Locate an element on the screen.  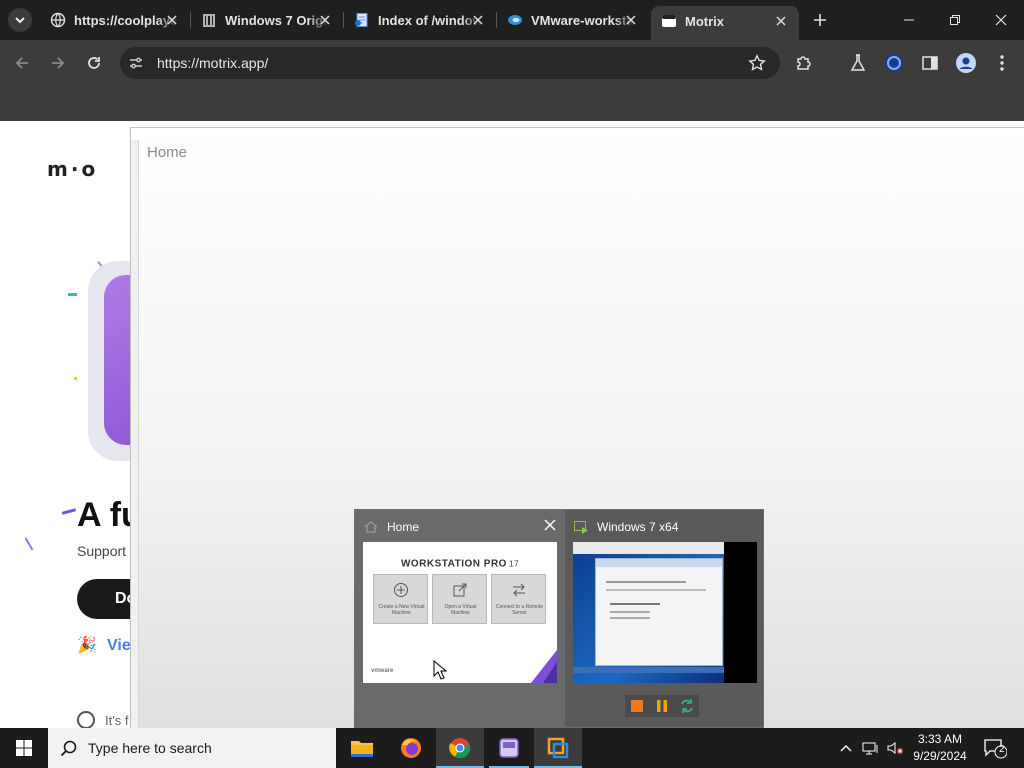
chevron-down-icon is located at coordinates (20, 20).